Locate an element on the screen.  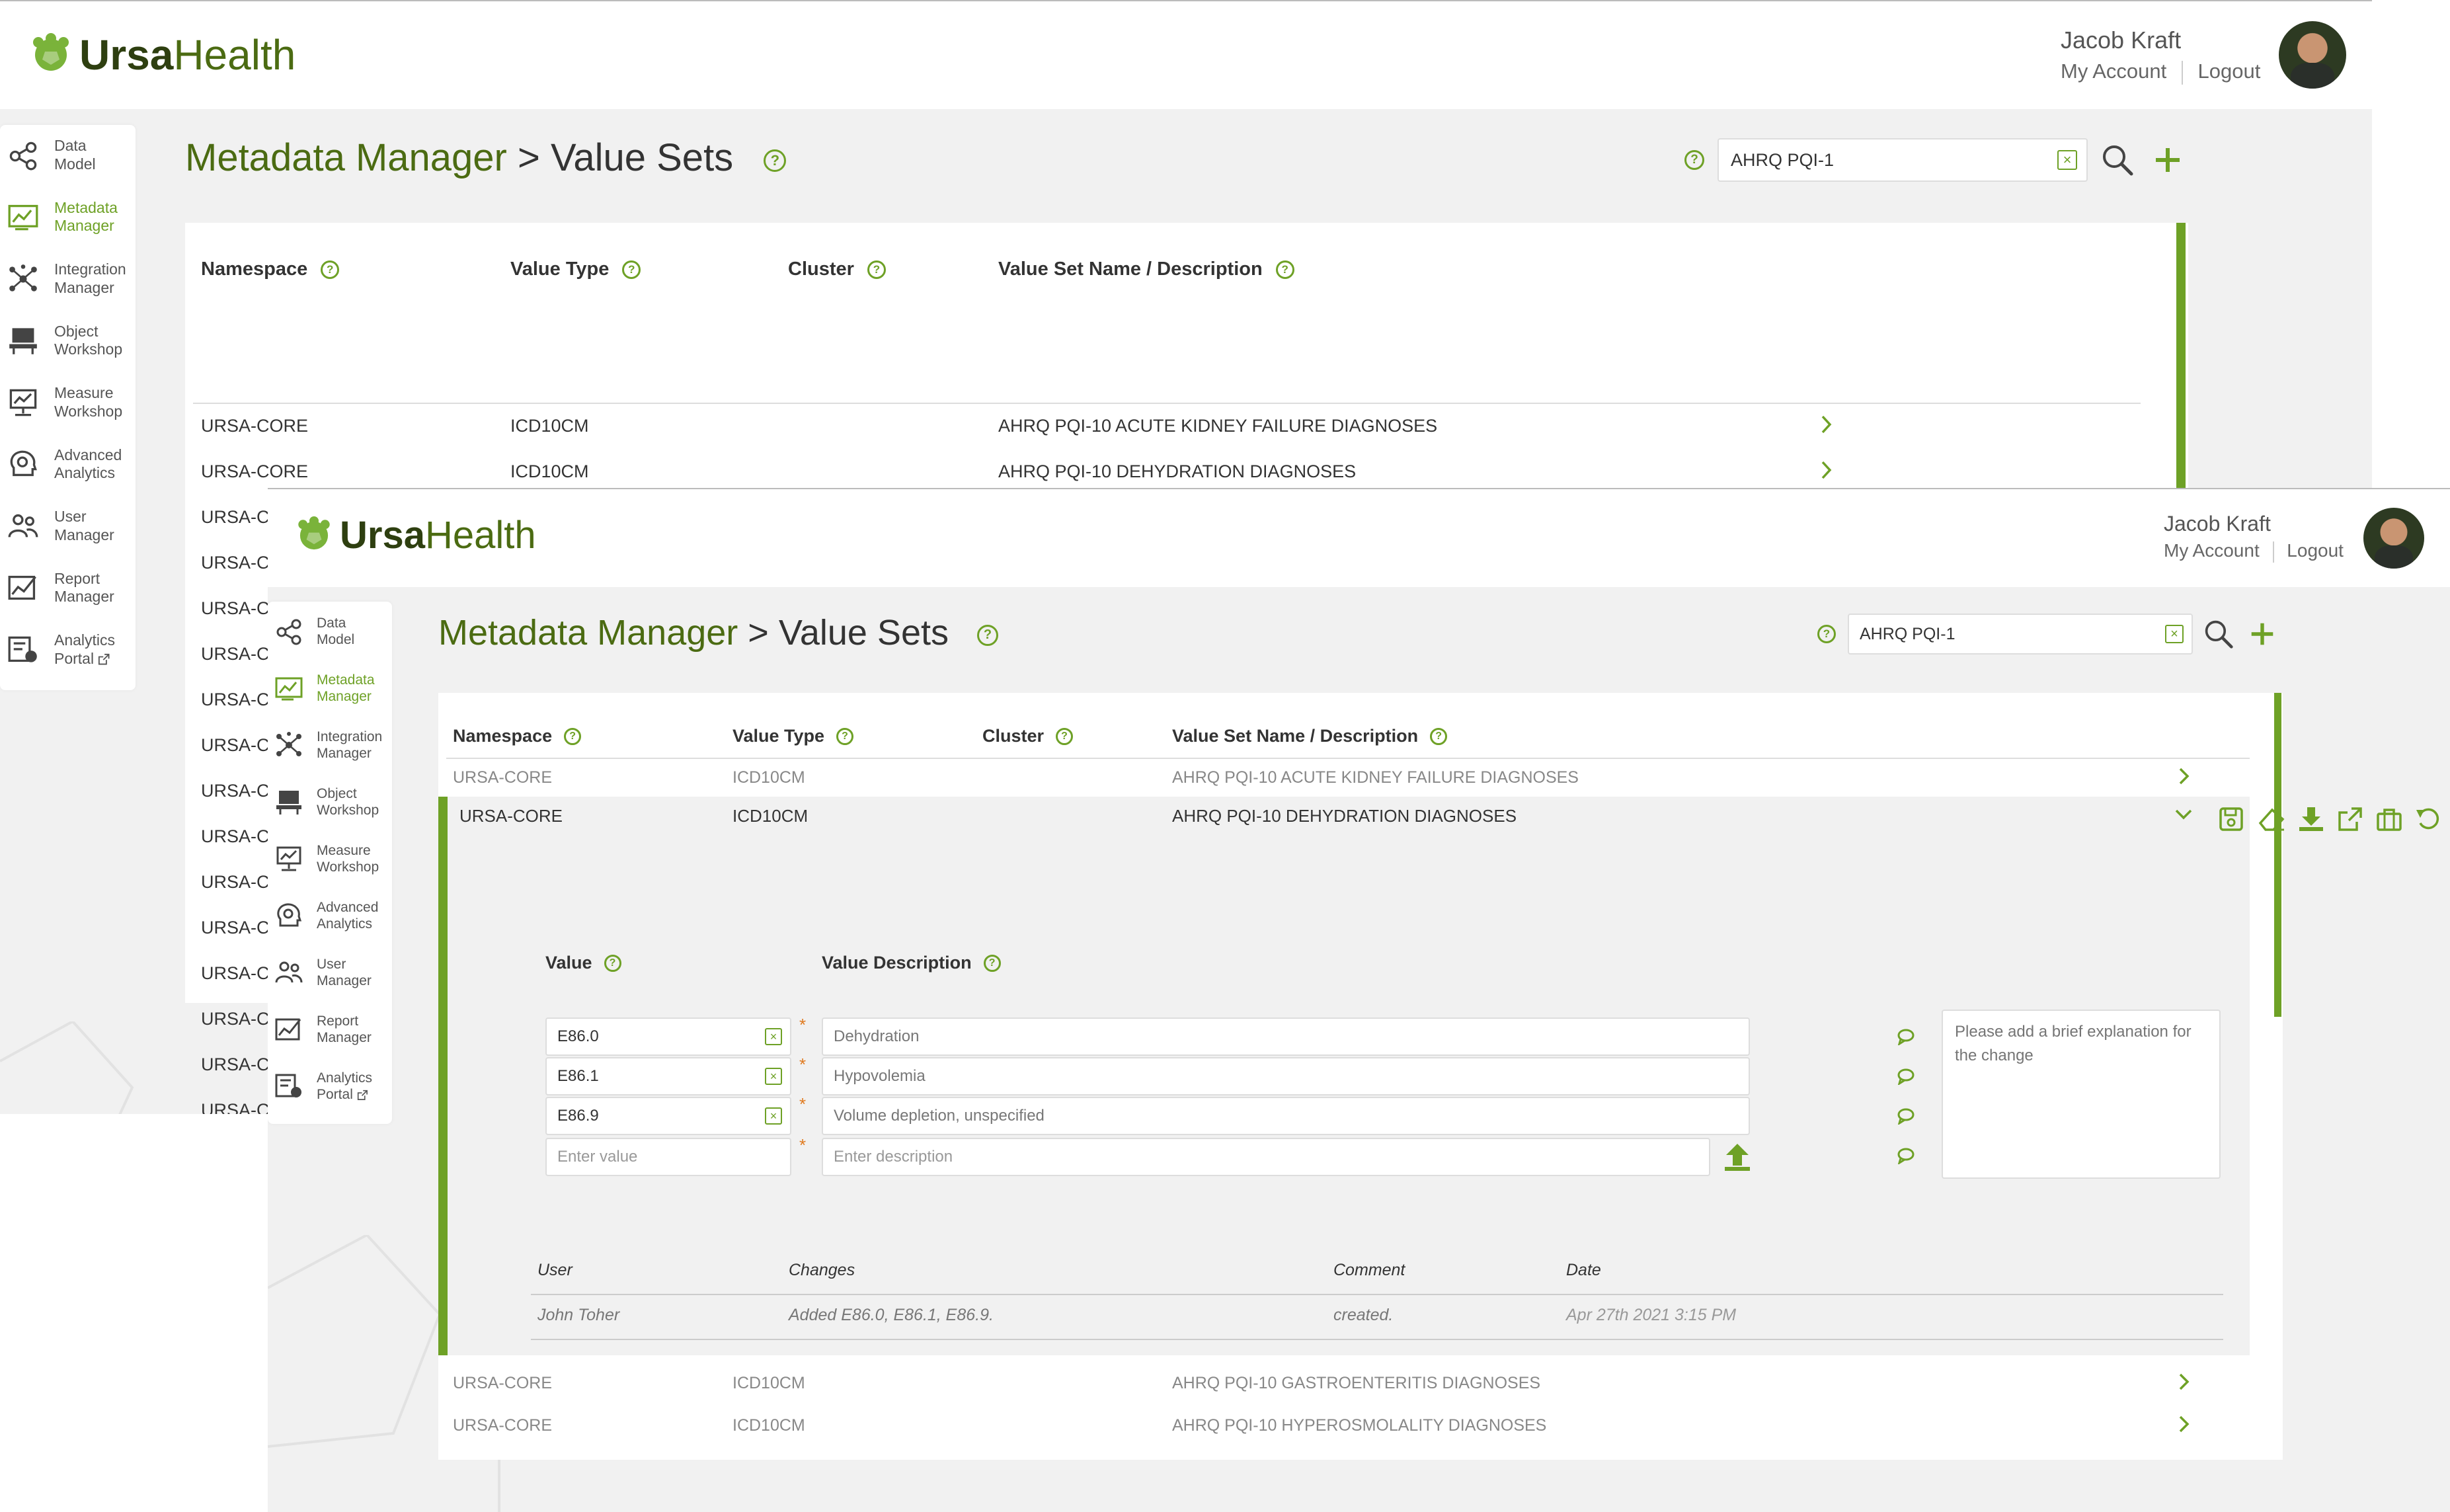
header-value-set-name: Value Set Name / Description? is located at coordinates (1146, 269).